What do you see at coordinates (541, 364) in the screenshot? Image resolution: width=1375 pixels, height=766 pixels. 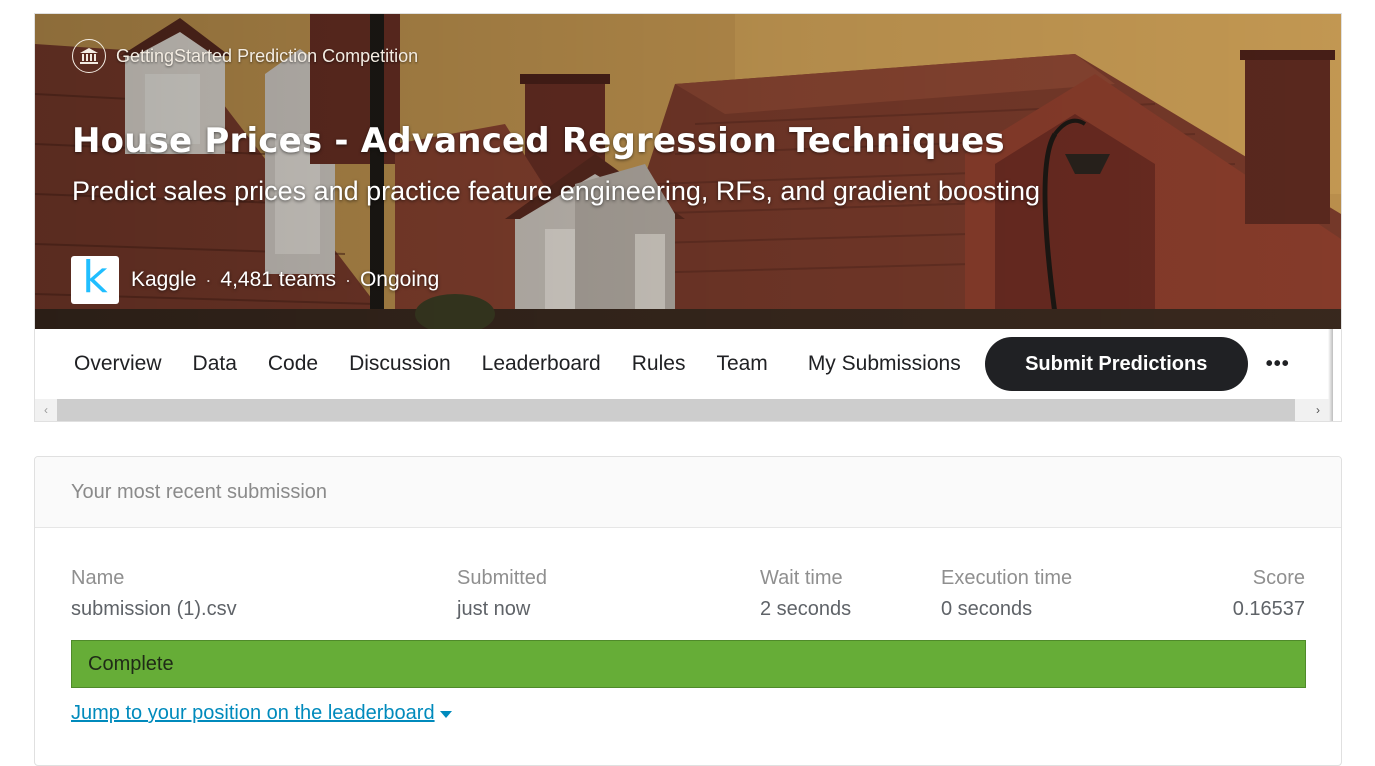 I see `tab-leaderboard: Leaderboard` at bounding box center [541, 364].